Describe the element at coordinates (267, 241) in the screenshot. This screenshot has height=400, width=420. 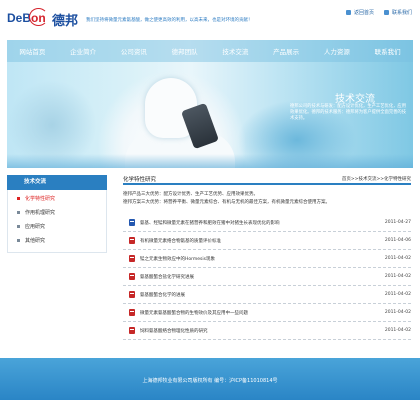
I see `list-item: 有机微量元素络合物氨基的质量评价标准 2011-04-06` at that location.